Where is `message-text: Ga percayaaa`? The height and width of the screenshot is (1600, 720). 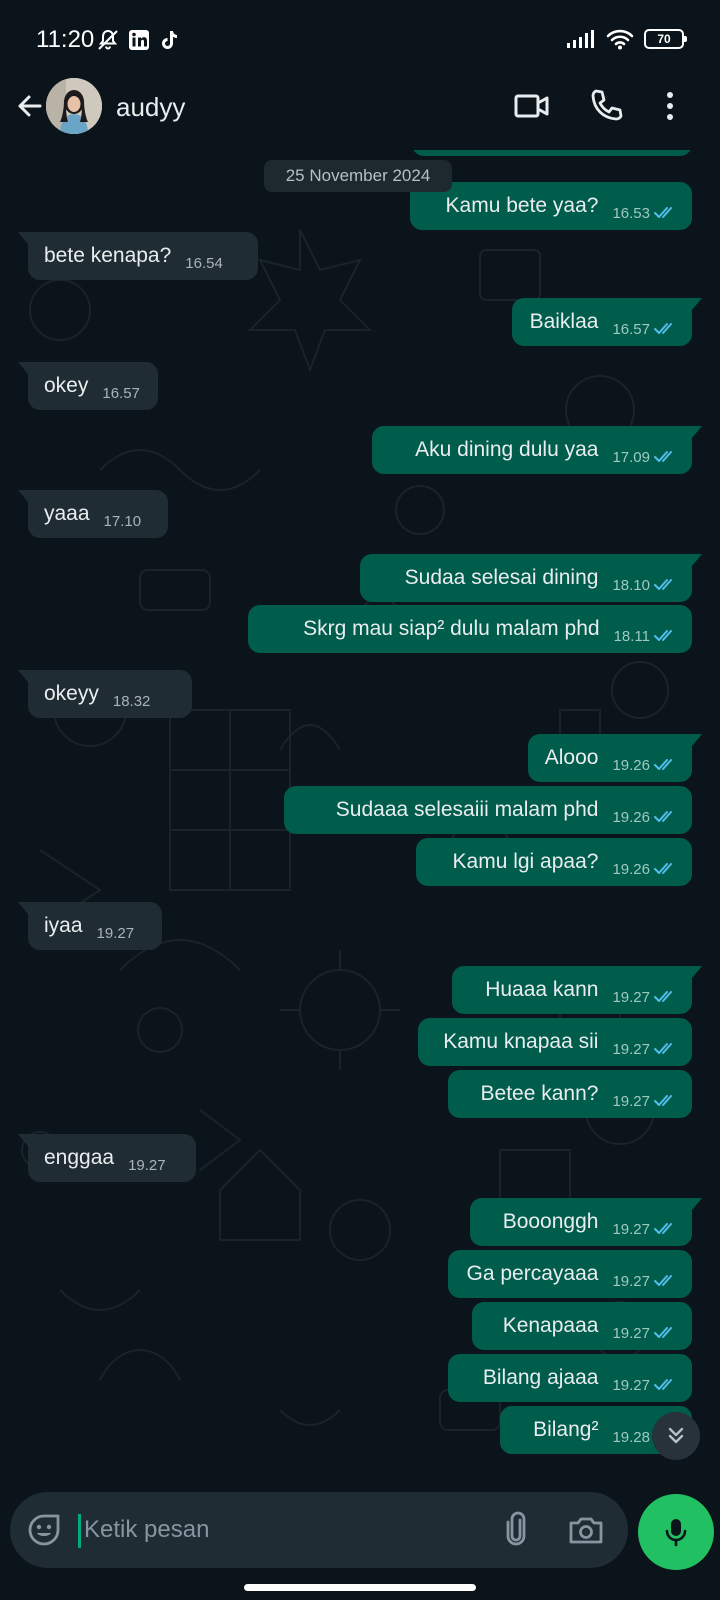 message-text: Ga percayaaa is located at coordinates (532, 1273).